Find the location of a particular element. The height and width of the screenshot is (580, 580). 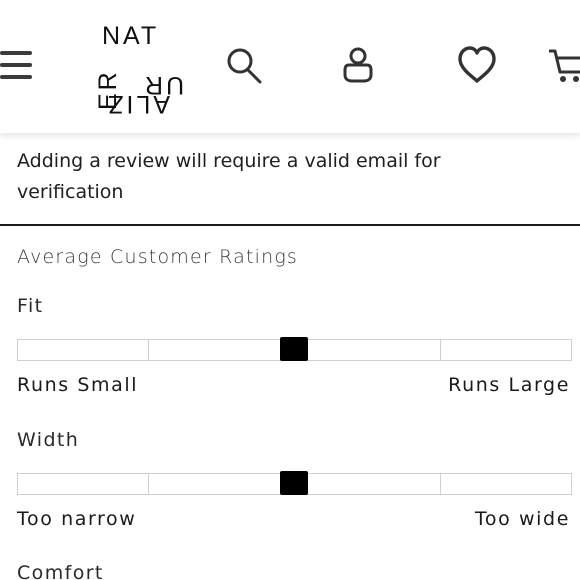

search-icon is located at coordinates (244, 65).